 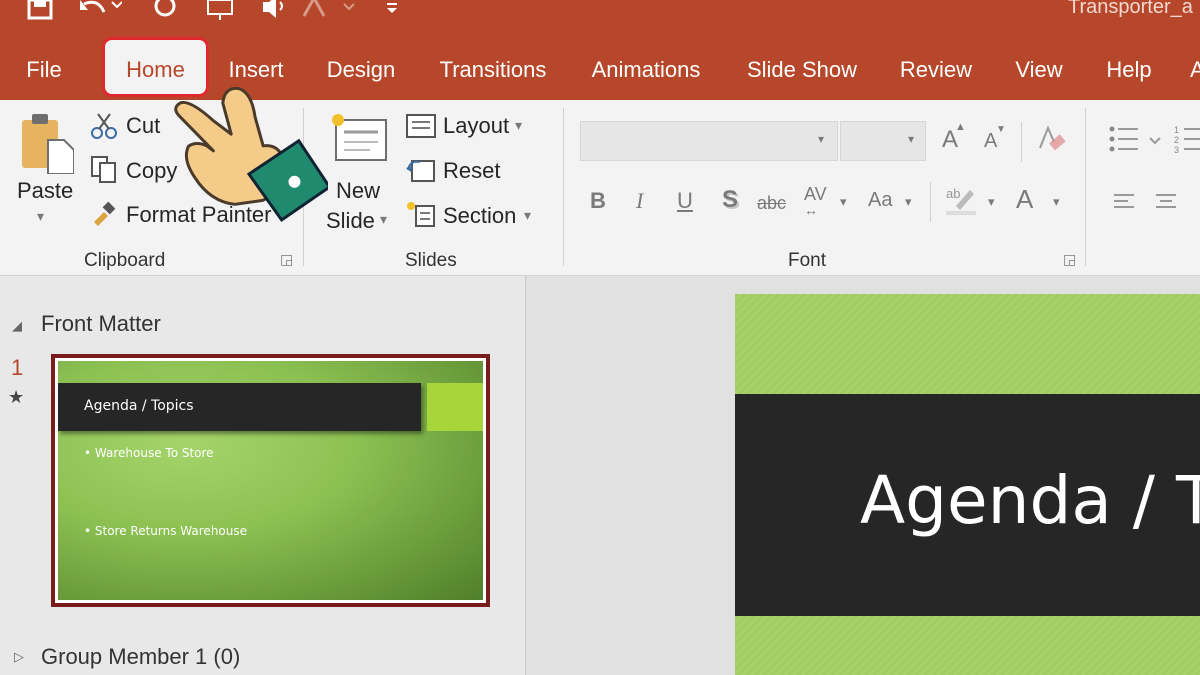 What do you see at coordinates (476, 126) in the screenshot?
I see `layout-button: Layout` at bounding box center [476, 126].